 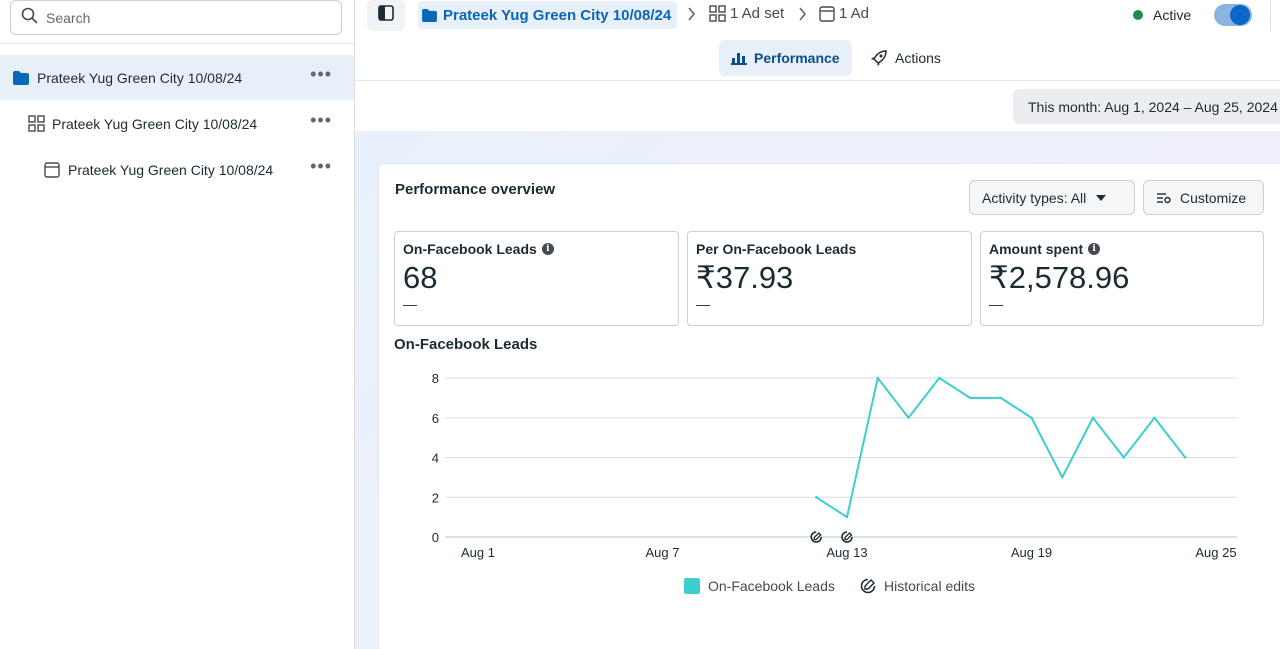 What do you see at coordinates (420, 277) in the screenshot?
I see `metric-value: 68` at bounding box center [420, 277].